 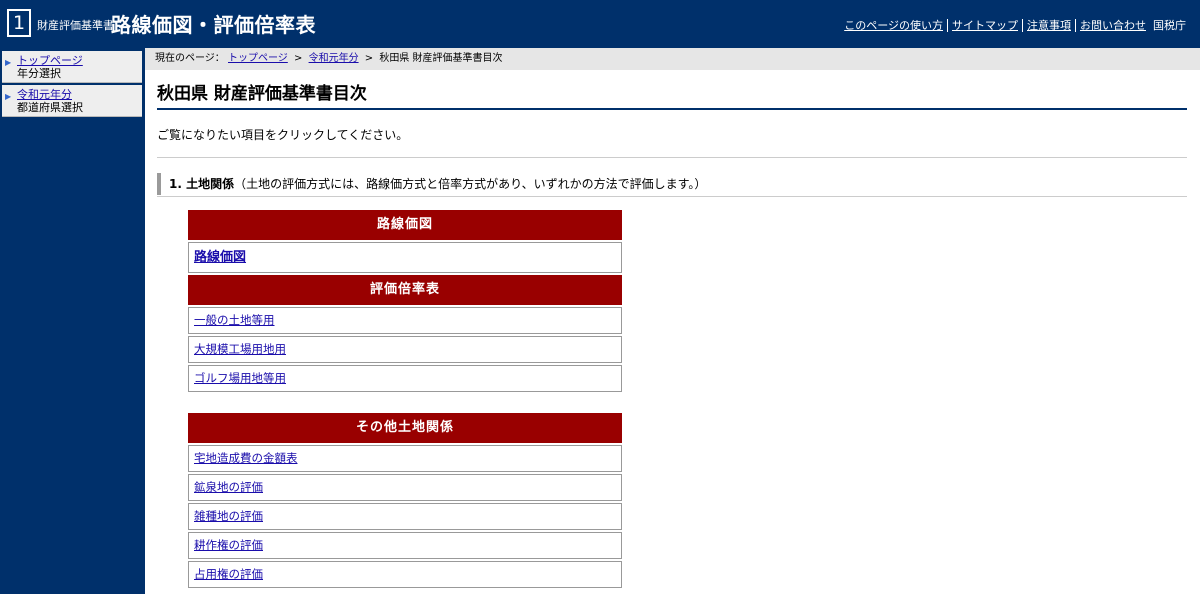 What do you see at coordinates (334, 58) in the screenshot?
I see `breadcrumb-year-link: 令和元年分` at bounding box center [334, 58].